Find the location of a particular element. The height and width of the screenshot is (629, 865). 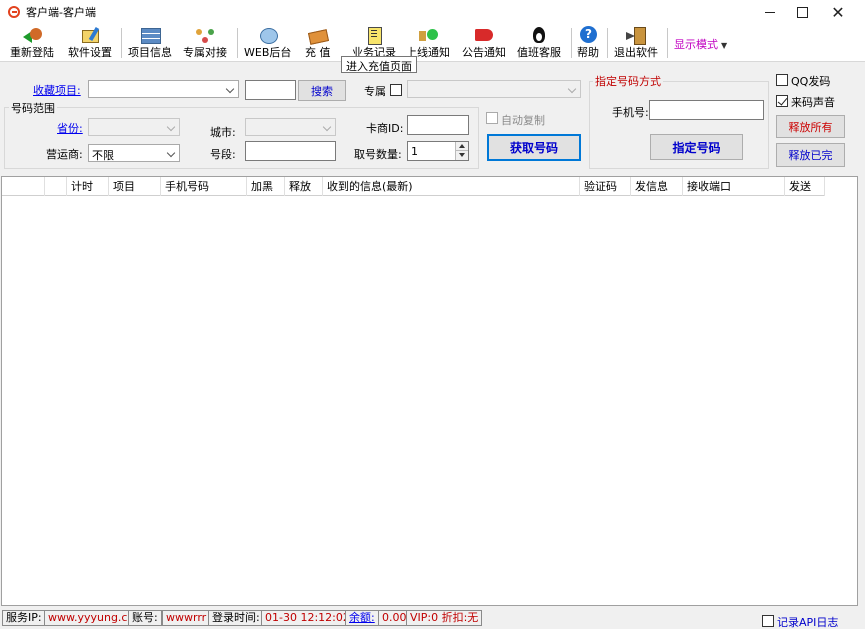

exit-software-button: 退出软件 is located at coordinates (636, 43).